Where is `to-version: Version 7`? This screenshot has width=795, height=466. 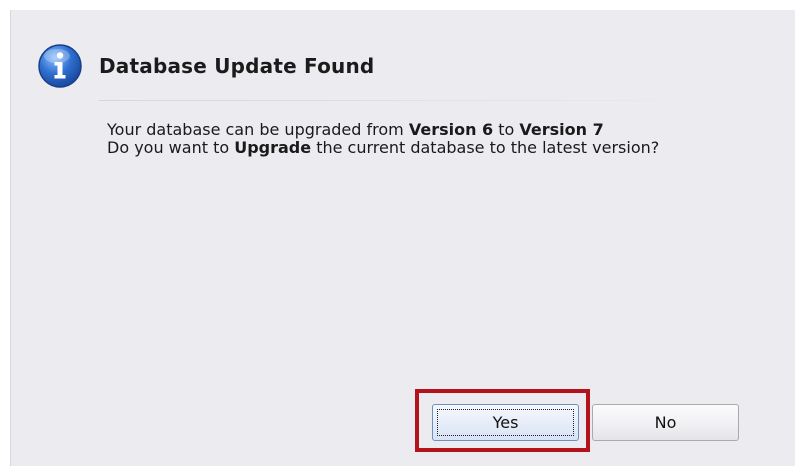
to-version: Version 7 is located at coordinates (561, 129).